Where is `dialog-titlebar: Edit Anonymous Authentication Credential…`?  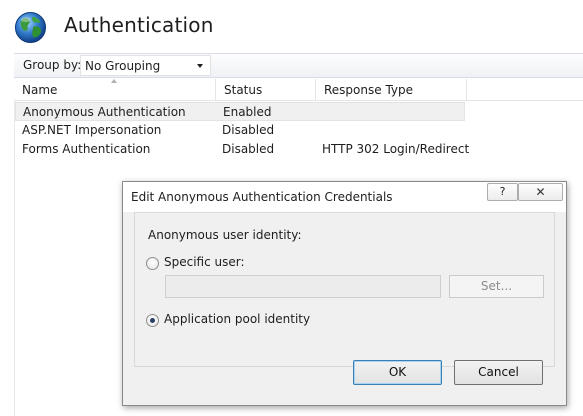 dialog-titlebar: Edit Anonymous Authentication Credential… is located at coordinates (344, 197).